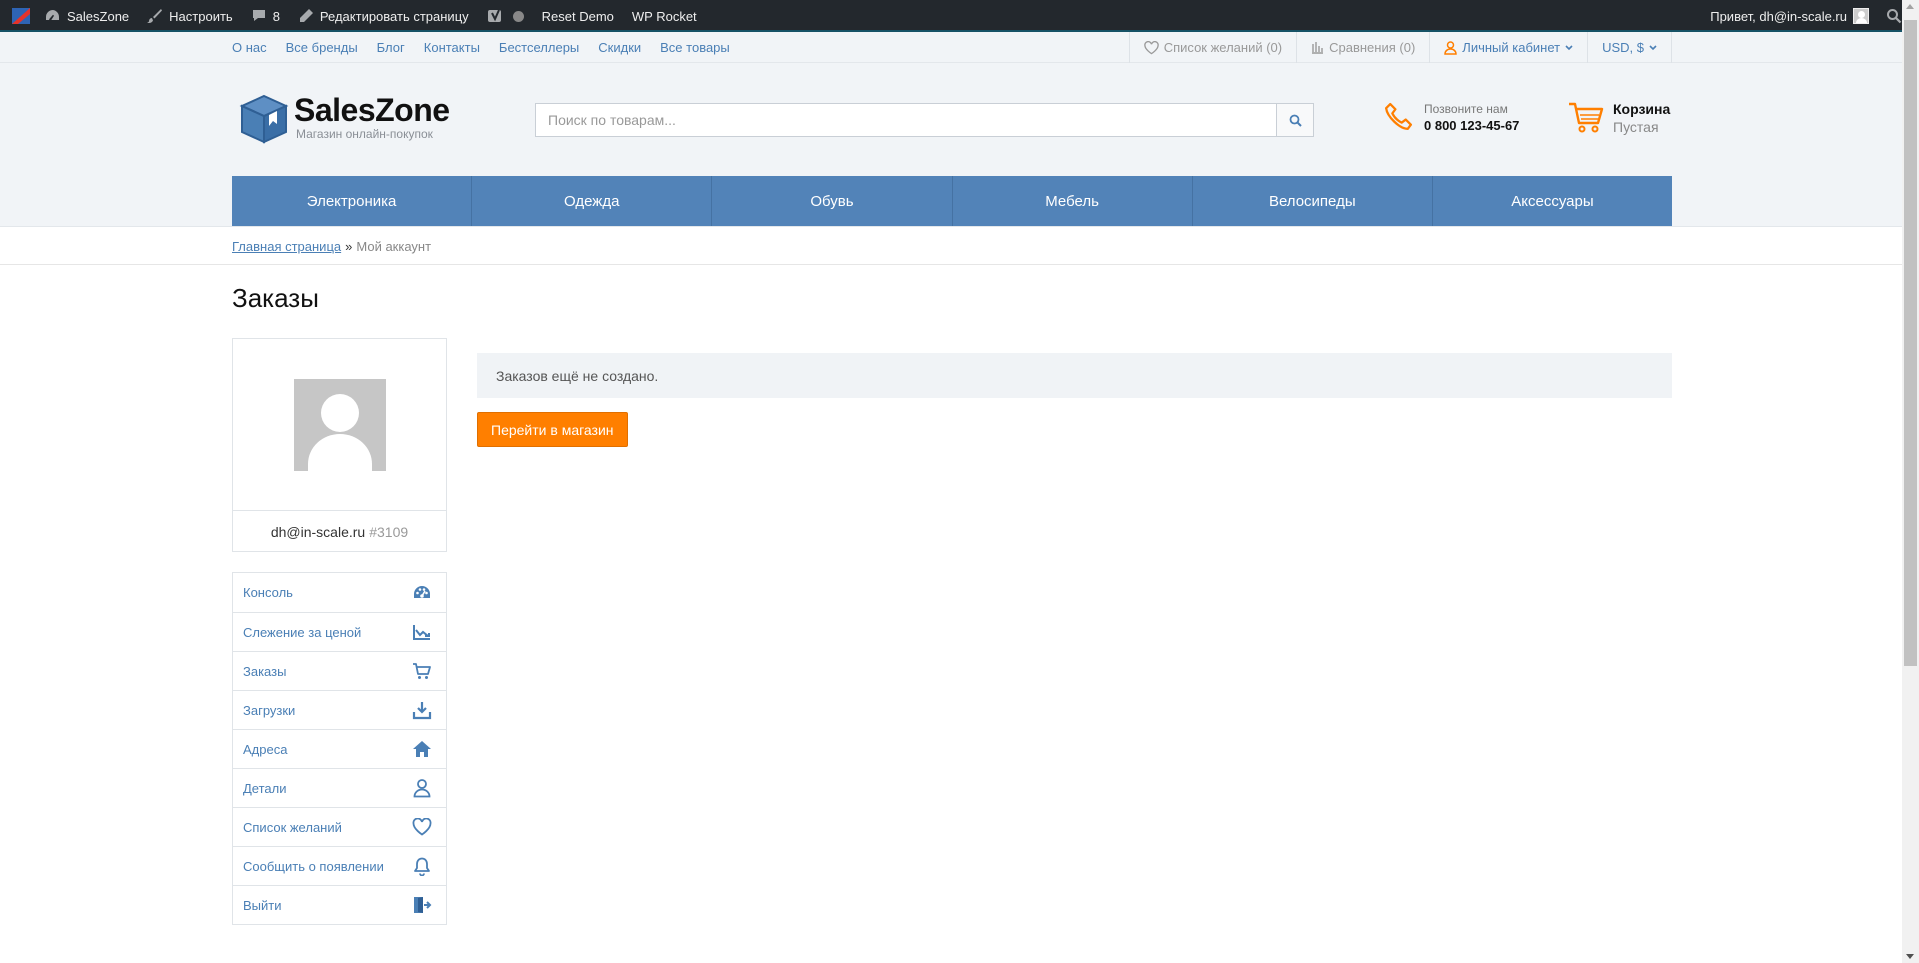 This screenshot has height=963, width=1919. What do you see at coordinates (959, 246) in the screenshot?
I see `breadcrumb: Главная страница » Мой аккаунт` at bounding box center [959, 246].